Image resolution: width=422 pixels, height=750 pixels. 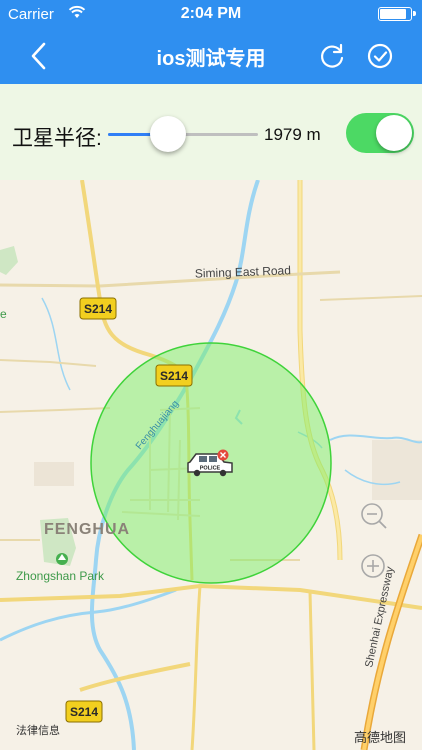 I want to click on legal-link: 法律信息, so click(x=38, y=730).